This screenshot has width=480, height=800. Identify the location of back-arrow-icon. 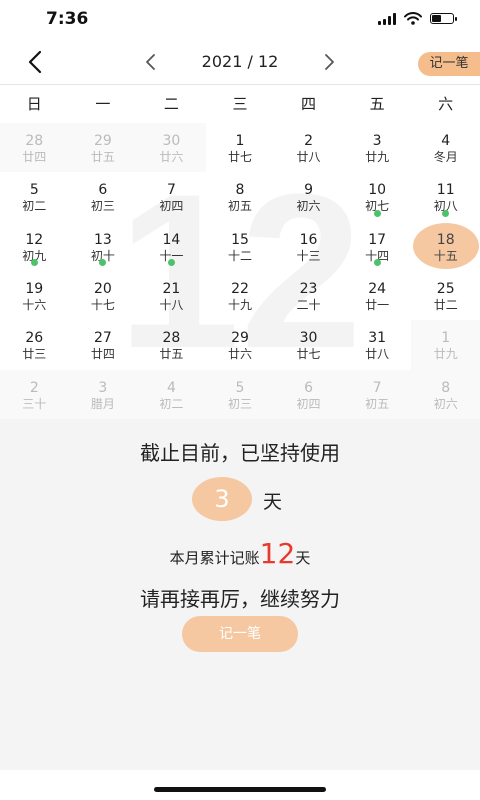
(36, 62).